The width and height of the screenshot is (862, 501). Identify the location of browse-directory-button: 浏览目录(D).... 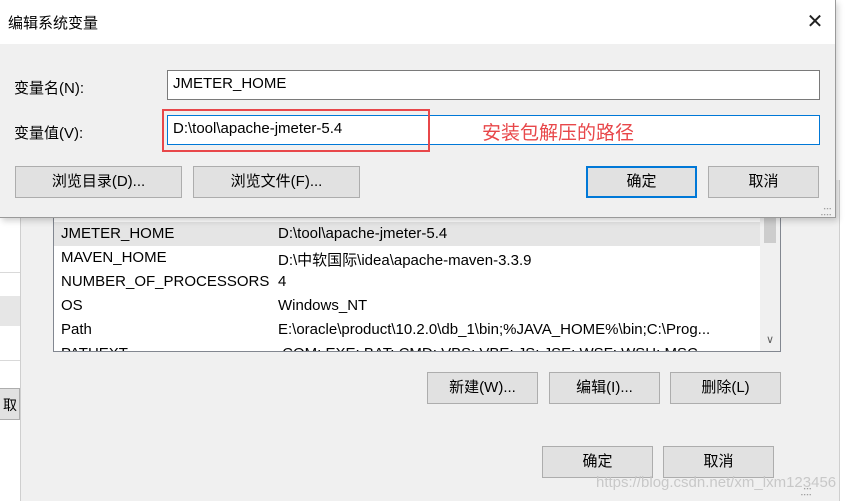
(98, 182).